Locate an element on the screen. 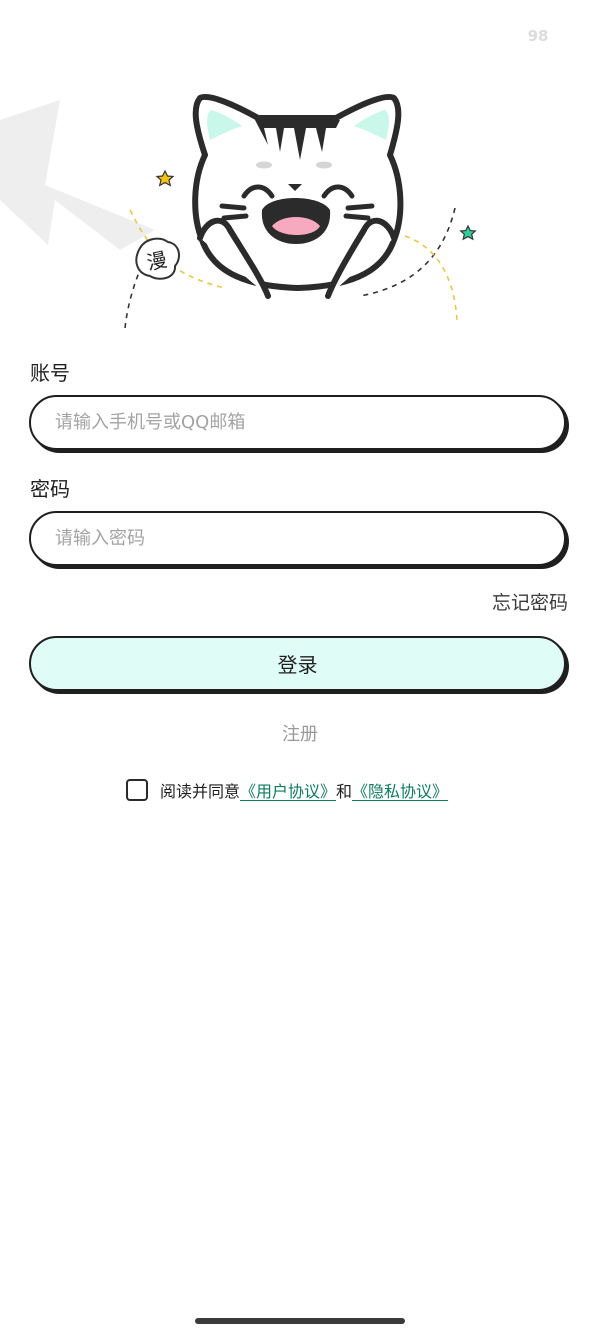 The height and width of the screenshot is (1335, 600). background-bolt-shape is located at coordinates (77, 175).